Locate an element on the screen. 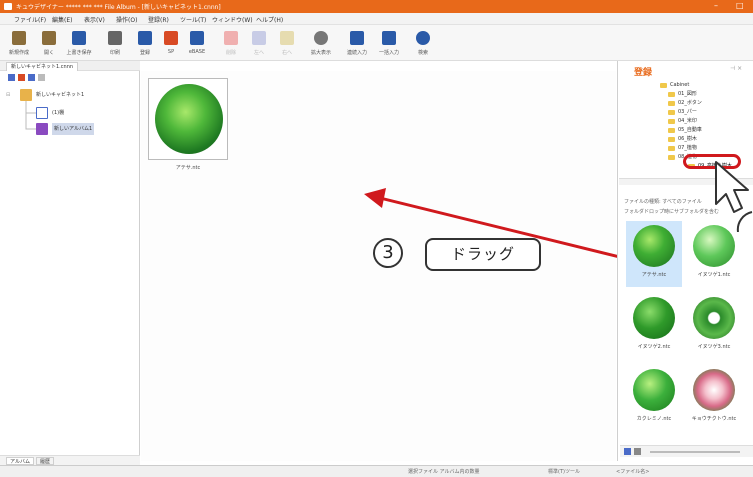 Image resolution: width=753 pixels, height=477 pixels. file-item: イヌツゲ3.ntc is located at coordinates (714, 326).